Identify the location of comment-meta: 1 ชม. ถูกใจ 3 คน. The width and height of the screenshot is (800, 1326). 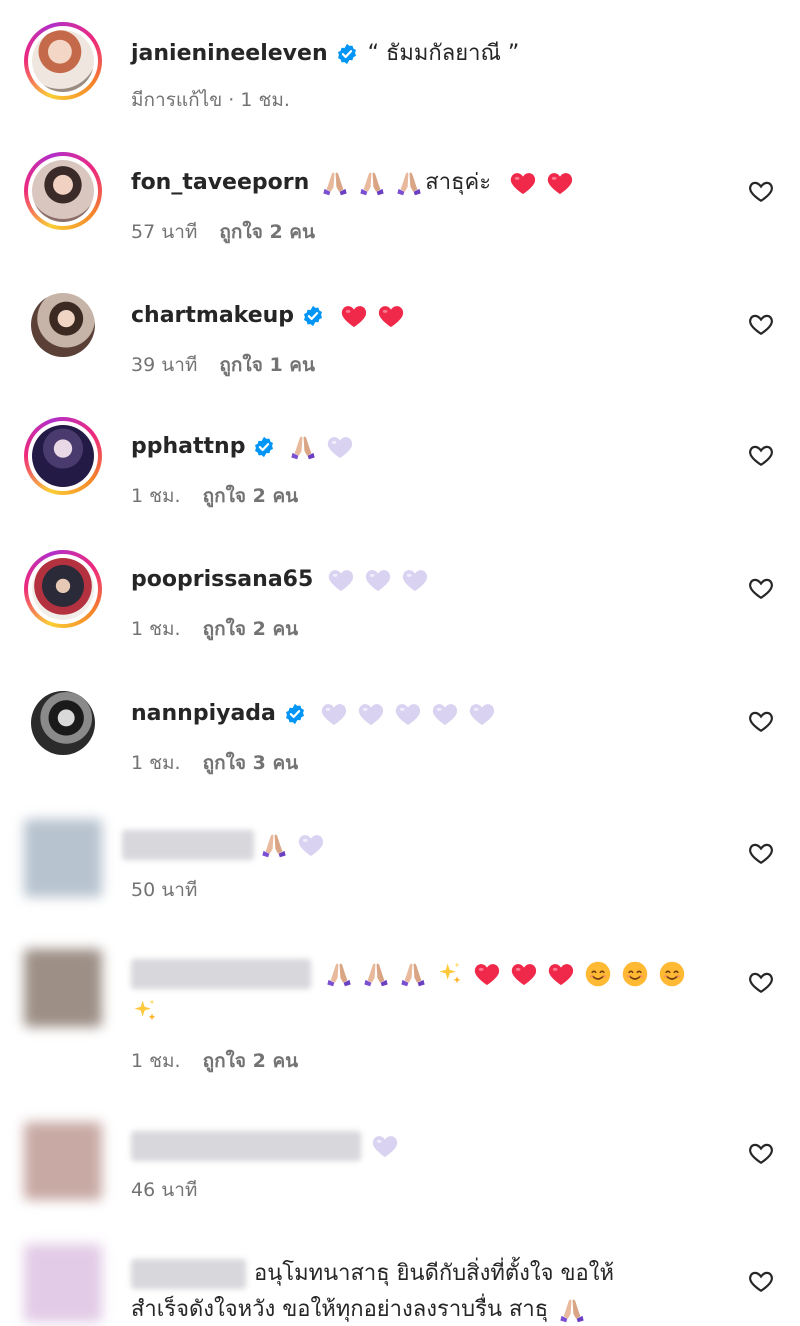
(214, 763).